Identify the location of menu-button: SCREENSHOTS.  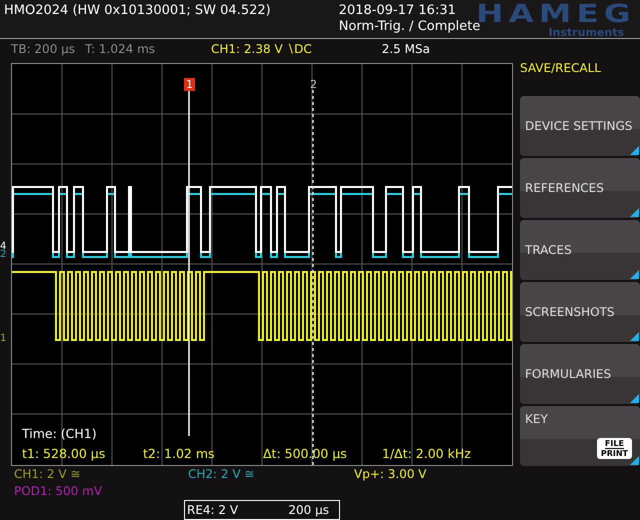
(580, 312).